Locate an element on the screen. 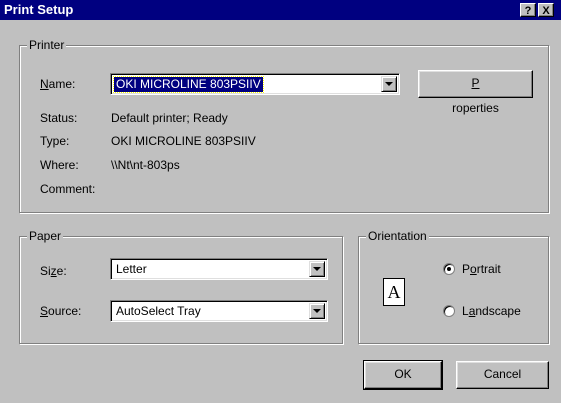 The width and height of the screenshot is (561, 403). where-value: \\Nt\nt-803ps is located at coordinates (145, 165).